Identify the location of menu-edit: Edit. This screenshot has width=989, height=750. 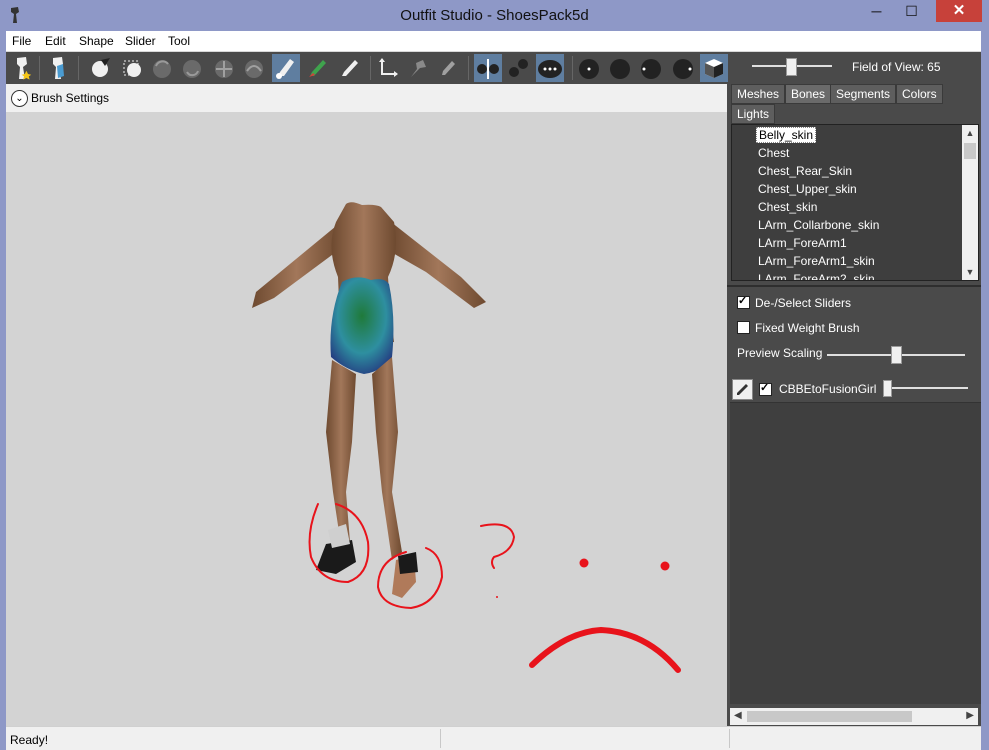
(55, 41).